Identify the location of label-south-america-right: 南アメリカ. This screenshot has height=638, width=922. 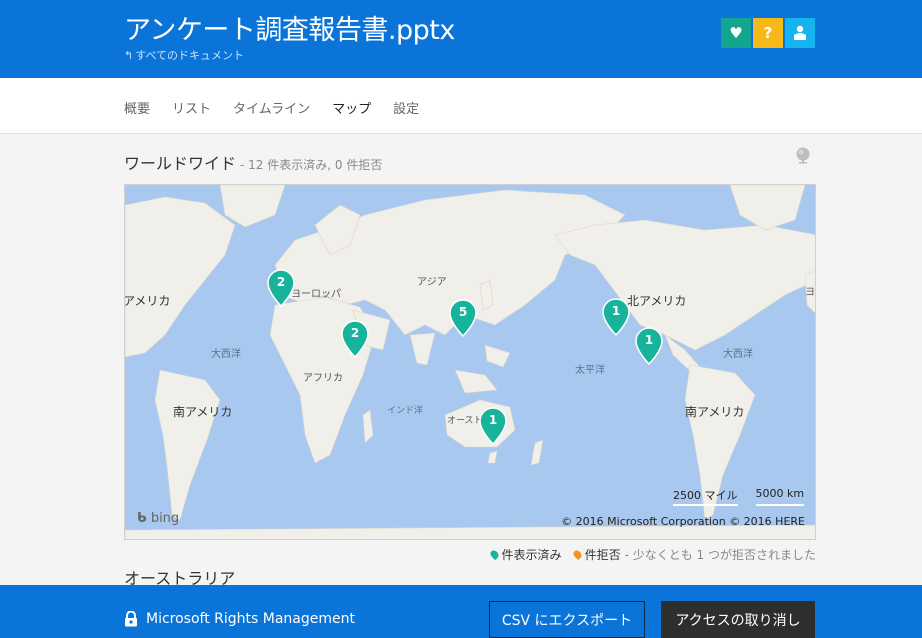
(715, 412).